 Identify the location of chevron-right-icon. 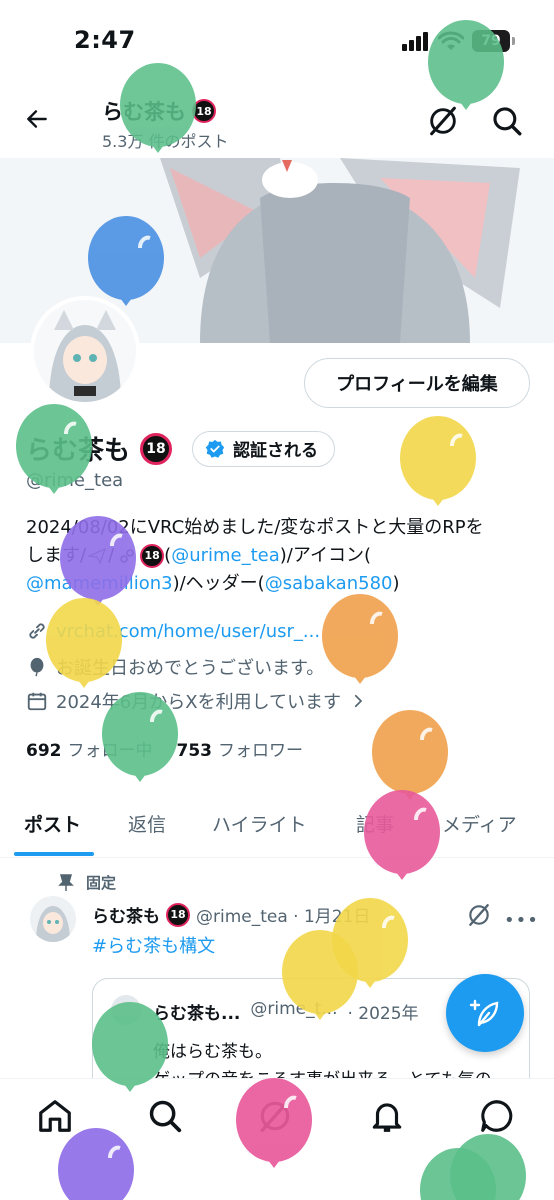
(358, 701).